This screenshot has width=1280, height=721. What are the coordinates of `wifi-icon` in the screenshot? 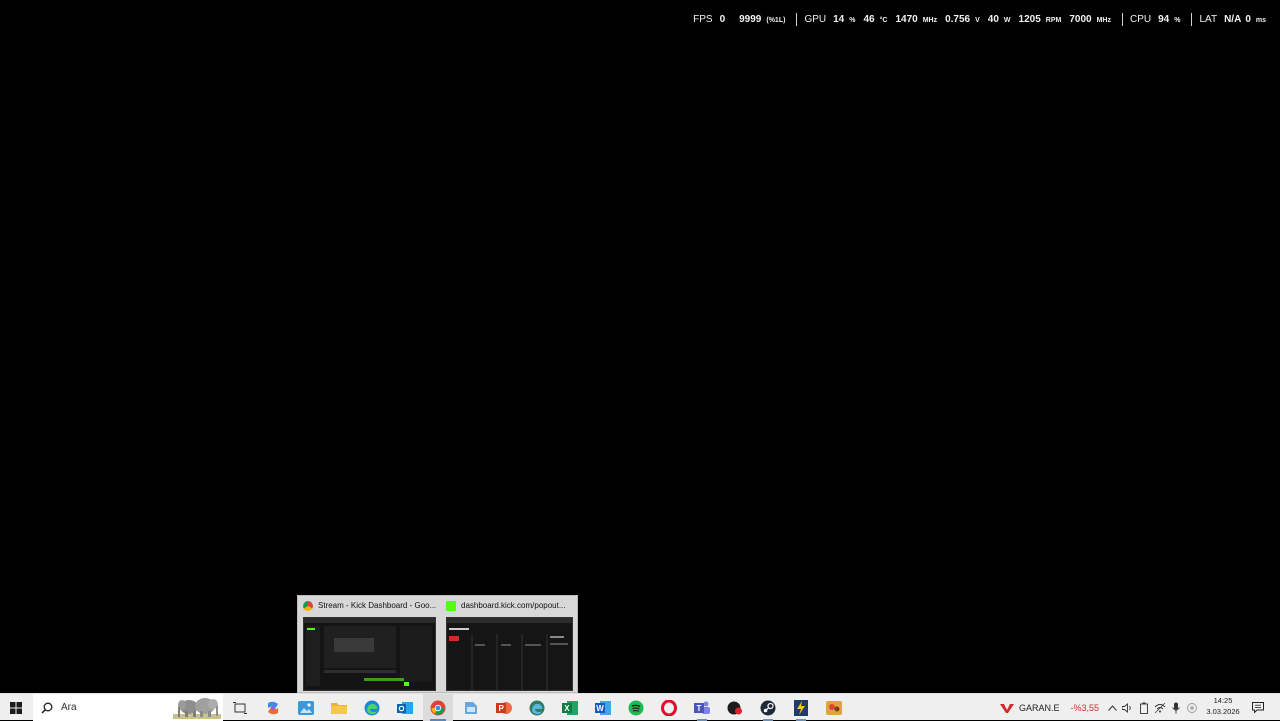 It's located at (1160, 707).